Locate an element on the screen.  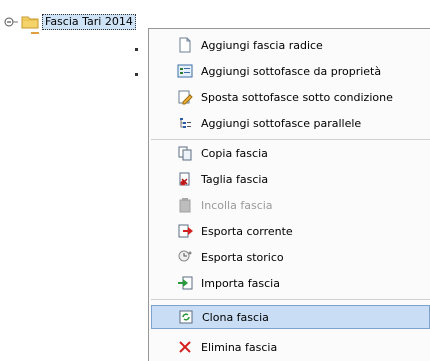
tree-node-row: Fascia Tari 2014 is located at coordinates (70, 22).